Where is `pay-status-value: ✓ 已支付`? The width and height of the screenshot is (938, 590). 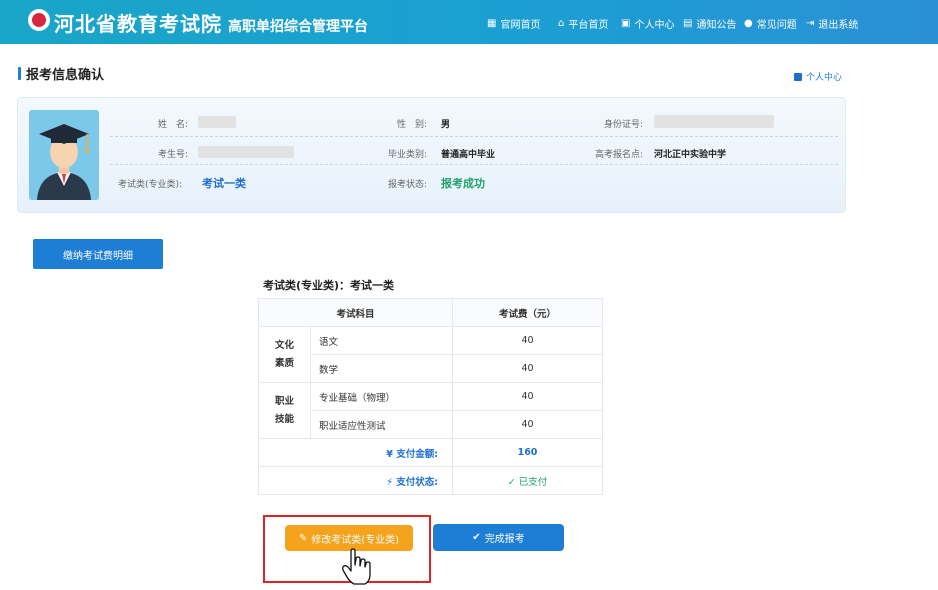 pay-status-value: ✓ 已支付 is located at coordinates (527, 480).